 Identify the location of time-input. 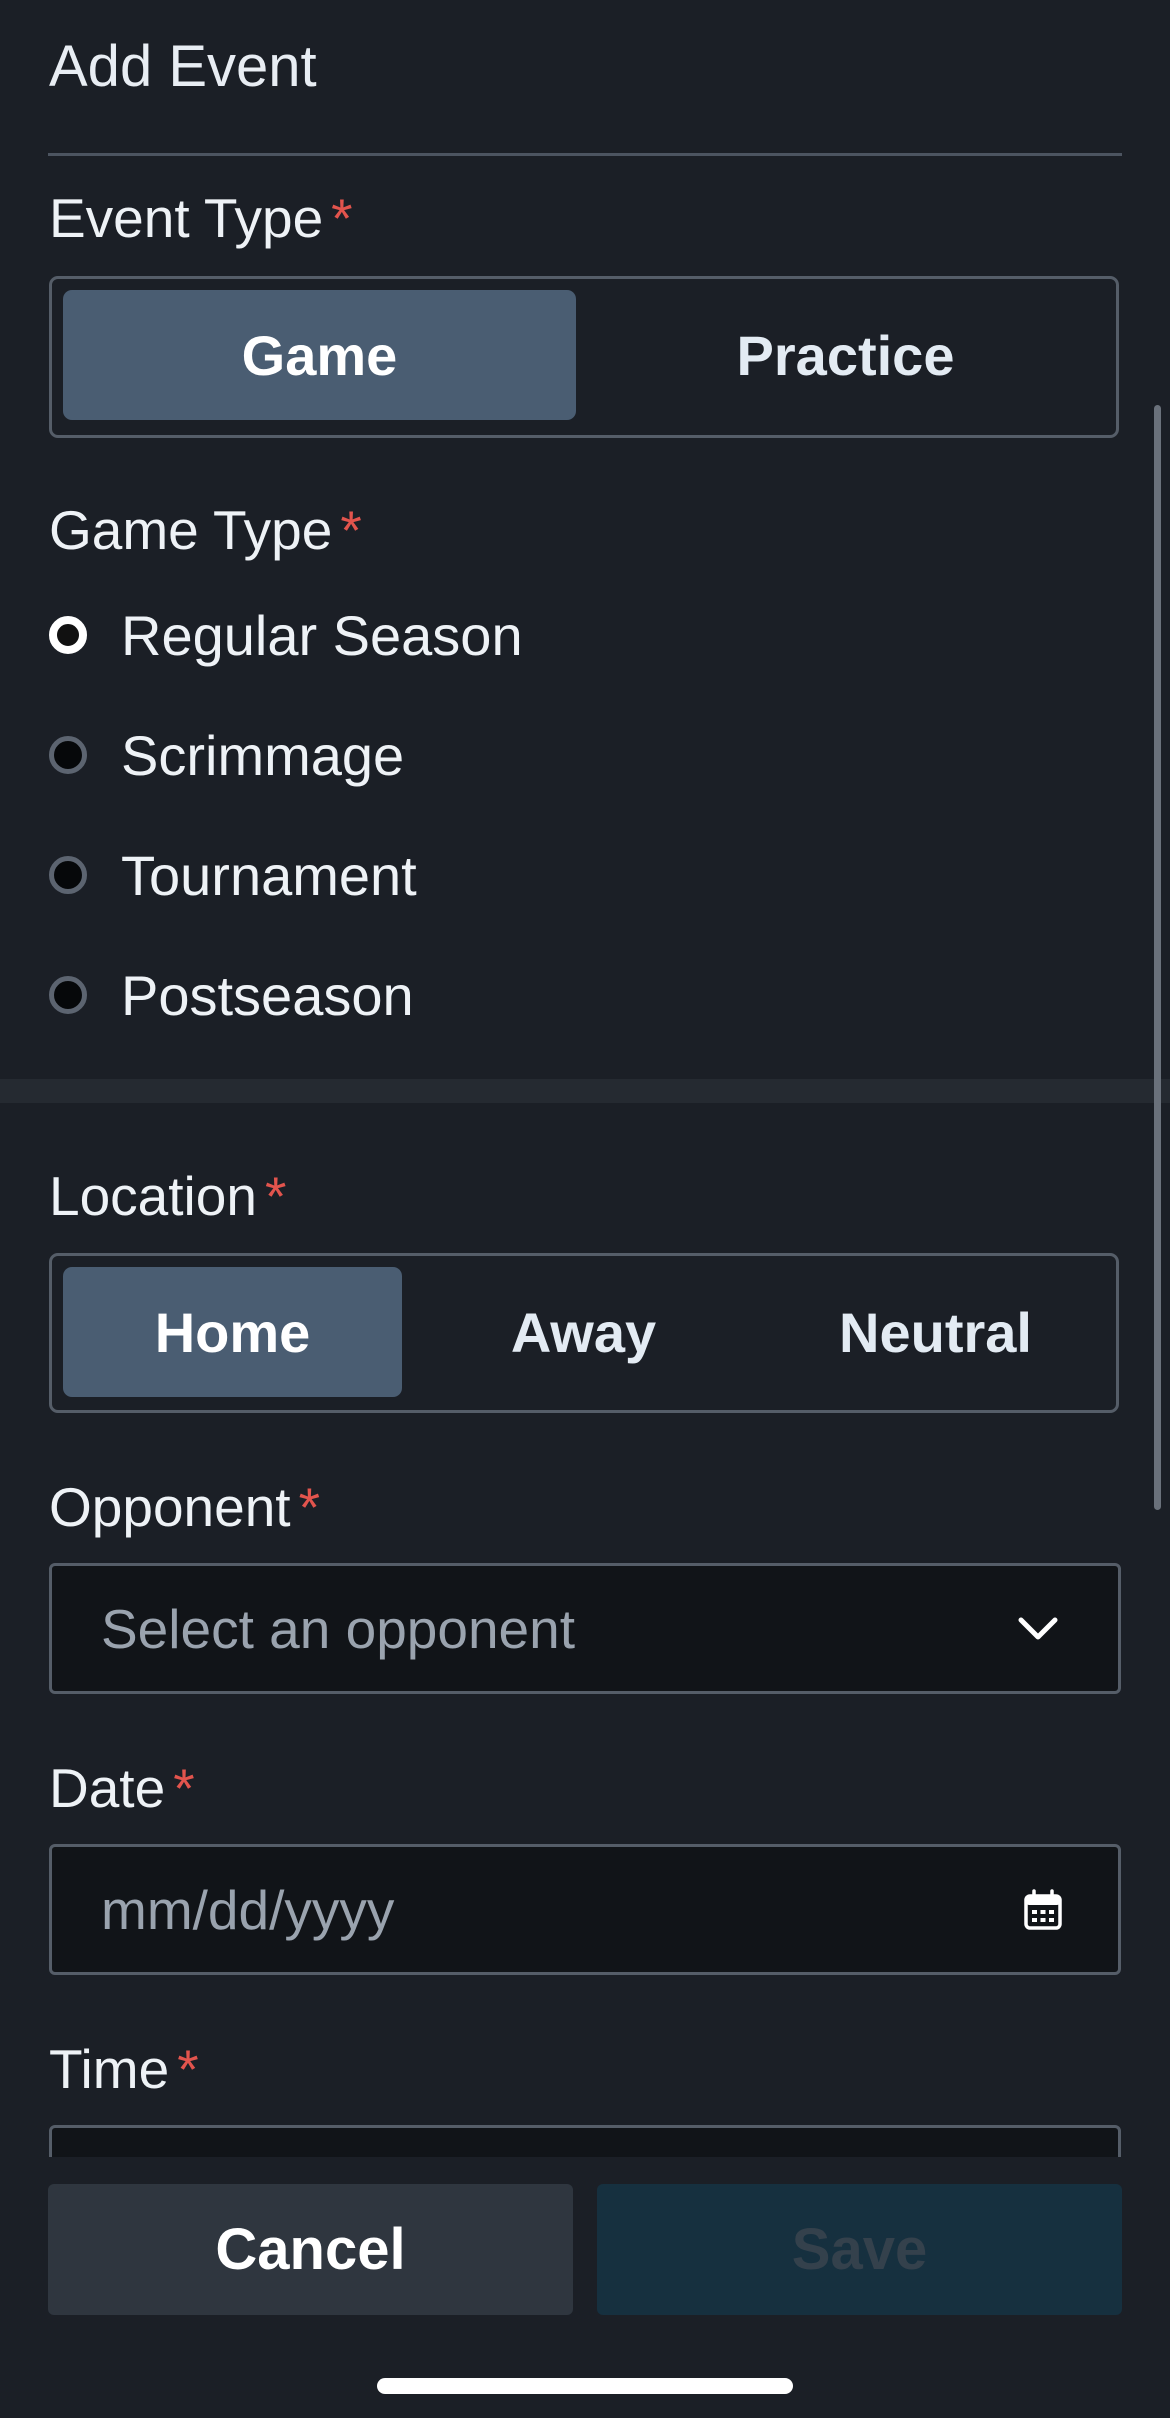
(585, 2141).